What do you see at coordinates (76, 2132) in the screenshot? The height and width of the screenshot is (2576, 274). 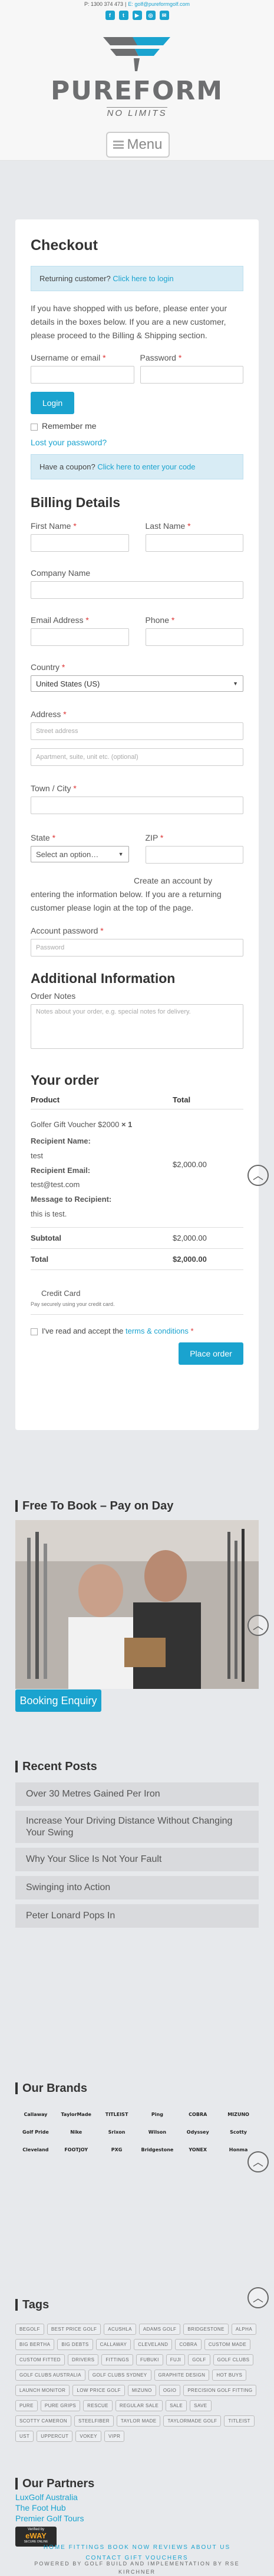 I see `brand-logo: Nike` at bounding box center [76, 2132].